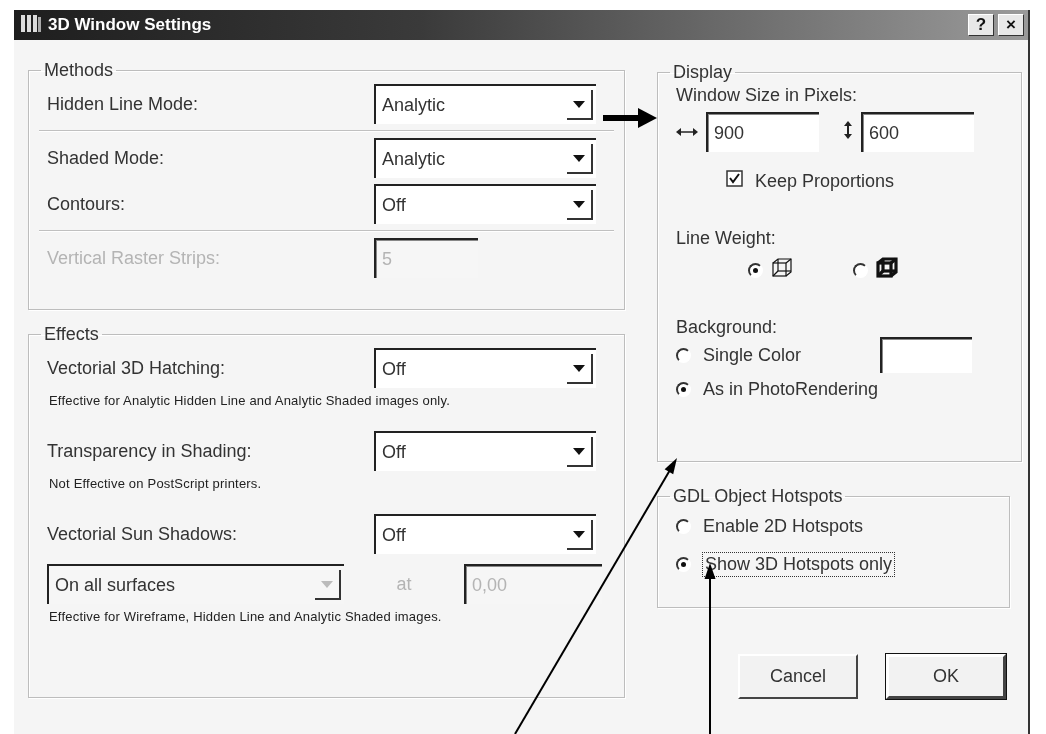 This screenshot has height=734, width=1046. Describe the element at coordinates (825, 181) in the screenshot. I see `checkbox-label: Keep Proportions` at that location.